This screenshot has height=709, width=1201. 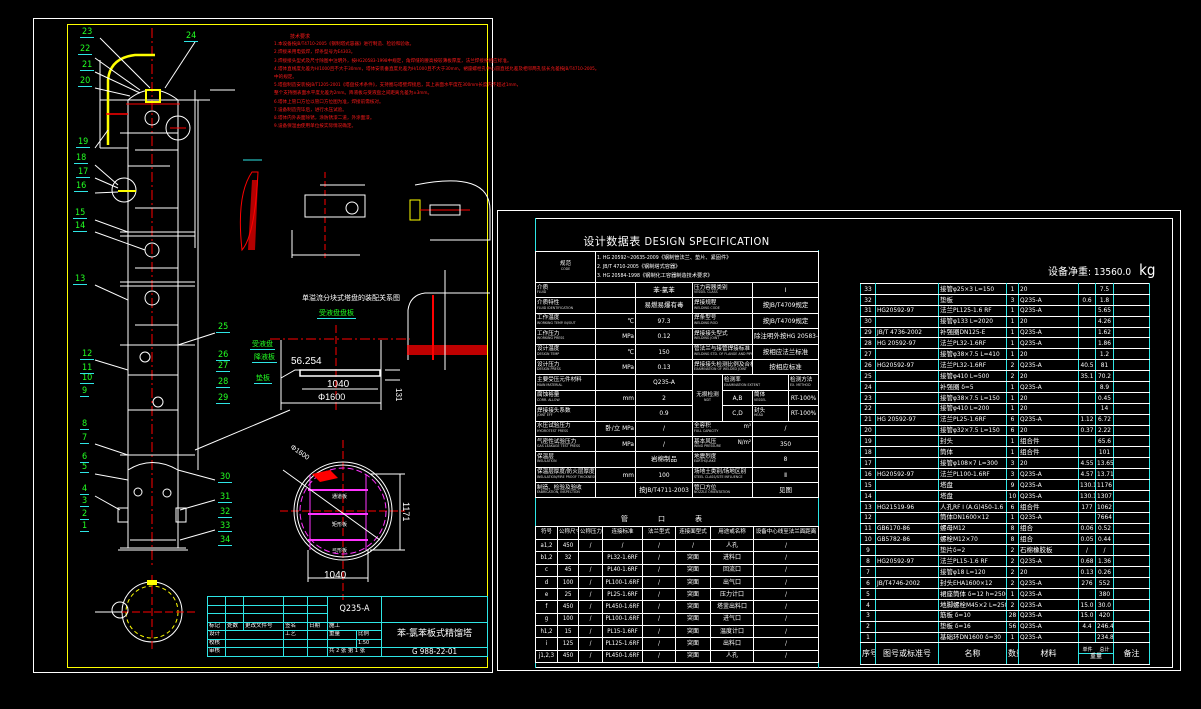 What do you see at coordinates (706, 292) in the screenshot?
I see `spec-right-label-en: VESSEL CLASS` at bounding box center [706, 292].